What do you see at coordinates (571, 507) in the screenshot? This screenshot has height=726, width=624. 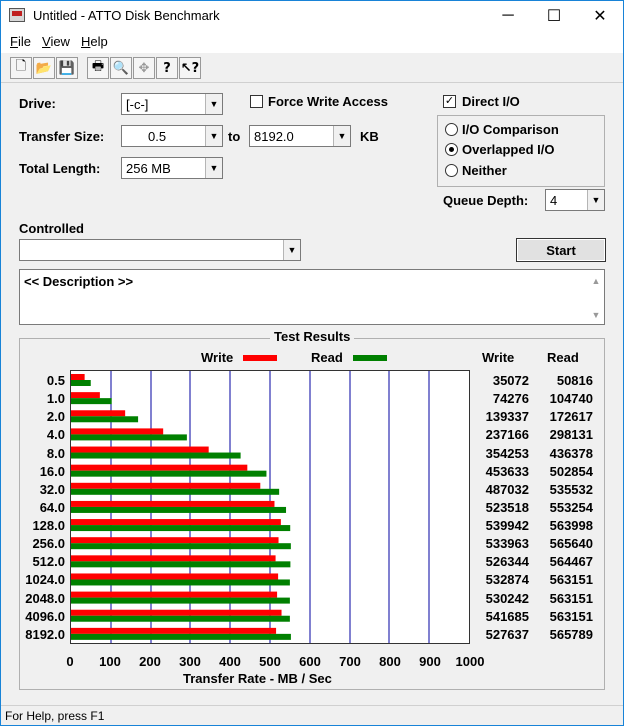 I see `read-value: 553254` at bounding box center [571, 507].